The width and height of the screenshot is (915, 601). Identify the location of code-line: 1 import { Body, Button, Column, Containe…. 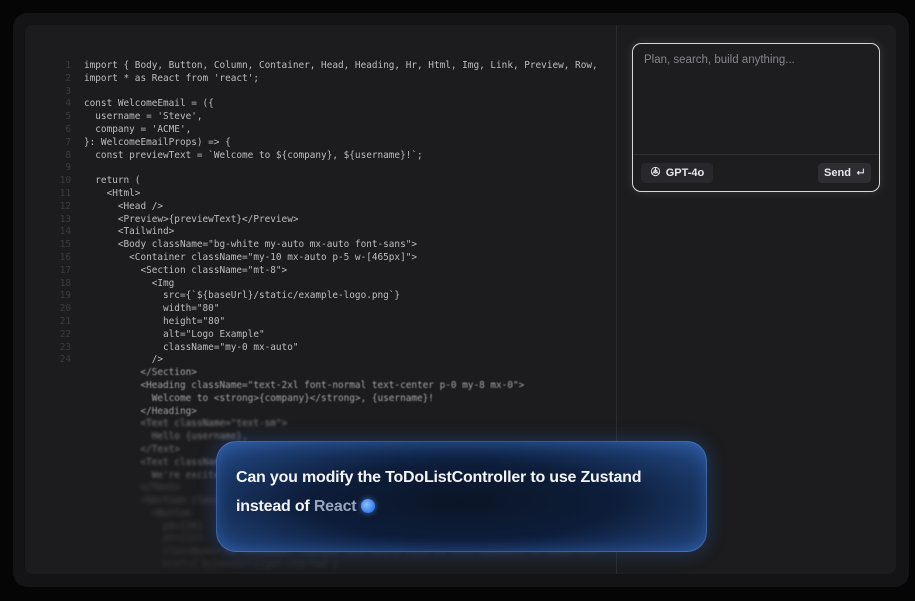
(320, 66).